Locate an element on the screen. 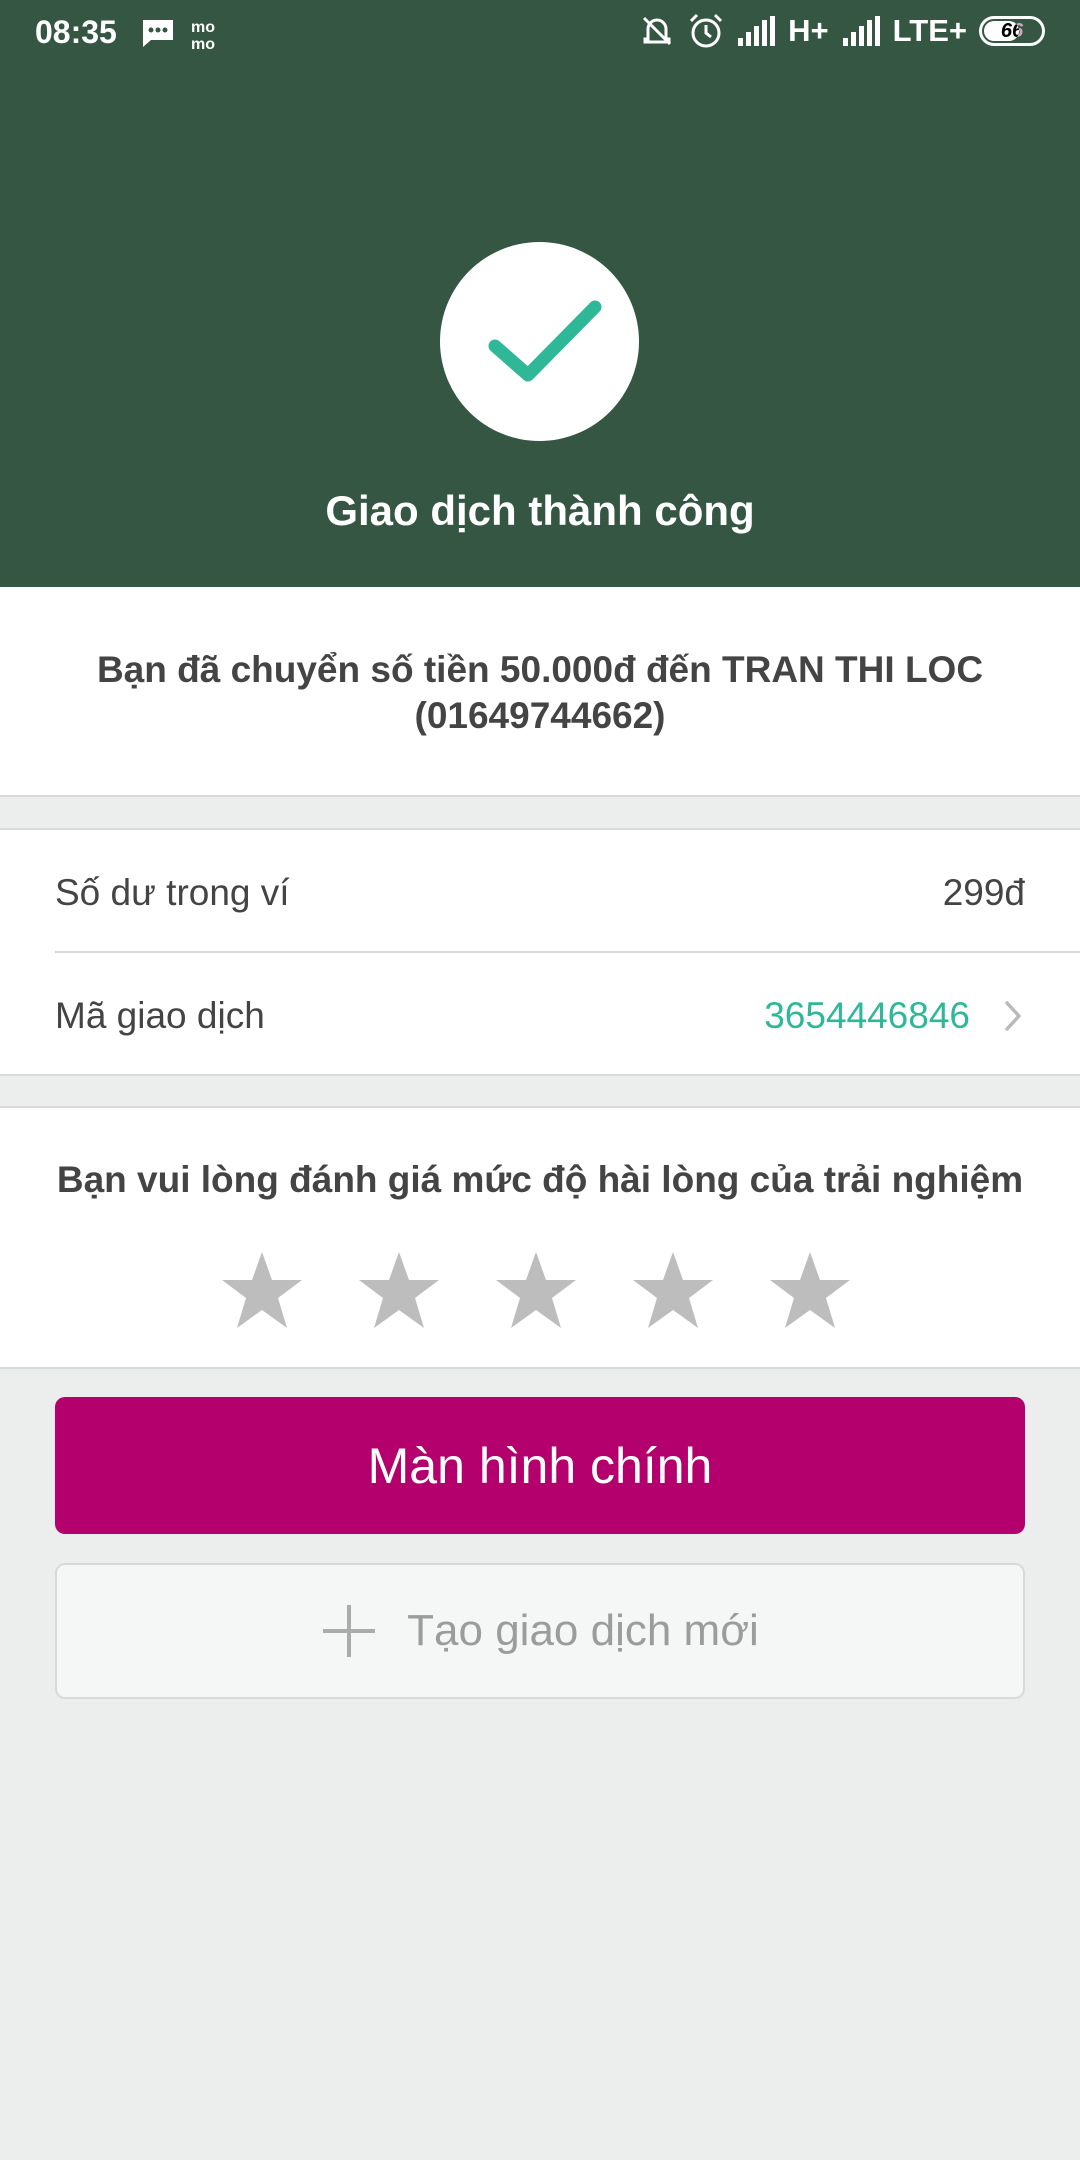 The width and height of the screenshot is (1080, 2160). success-circle is located at coordinates (539, 341).